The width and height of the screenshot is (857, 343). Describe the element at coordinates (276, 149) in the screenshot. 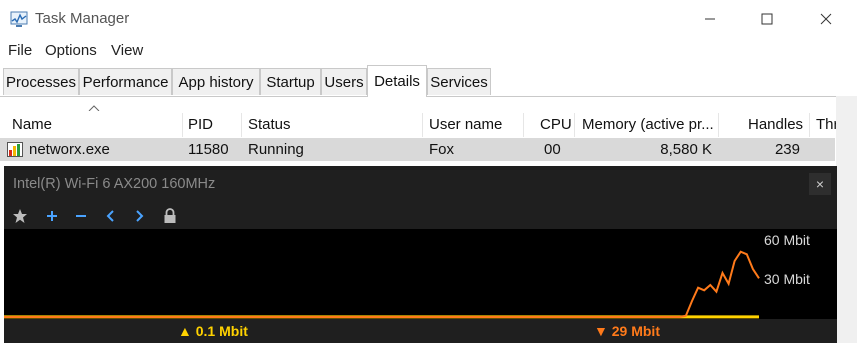

I see `process-status: Running` at that location.